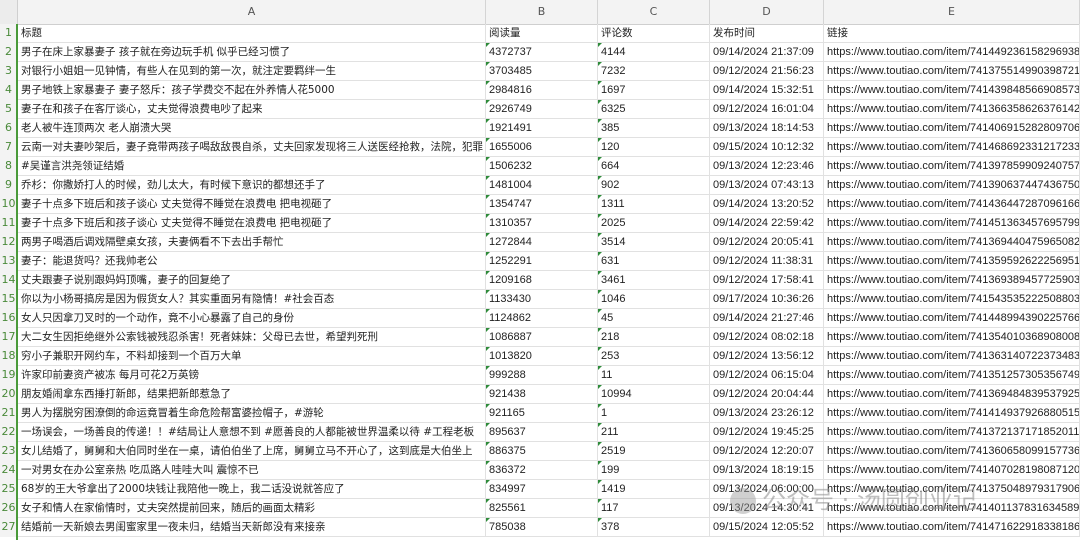  I want to click on row-number: 21, so click(9, 413).